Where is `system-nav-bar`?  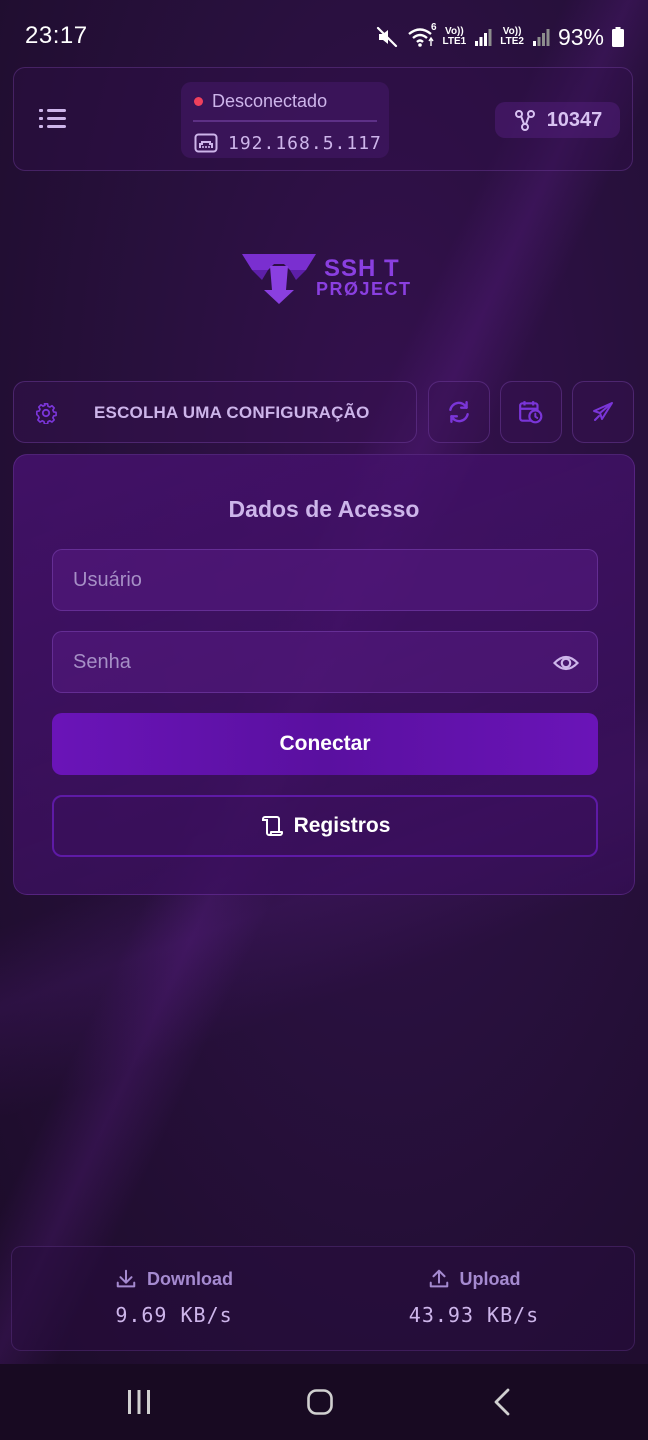 system-nav-bar is located at coordinates (324, 1402).